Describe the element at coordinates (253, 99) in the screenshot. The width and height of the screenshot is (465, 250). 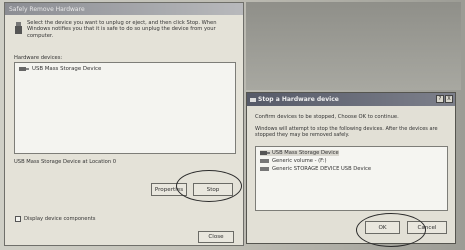
I see `hardware-icon` at that location.